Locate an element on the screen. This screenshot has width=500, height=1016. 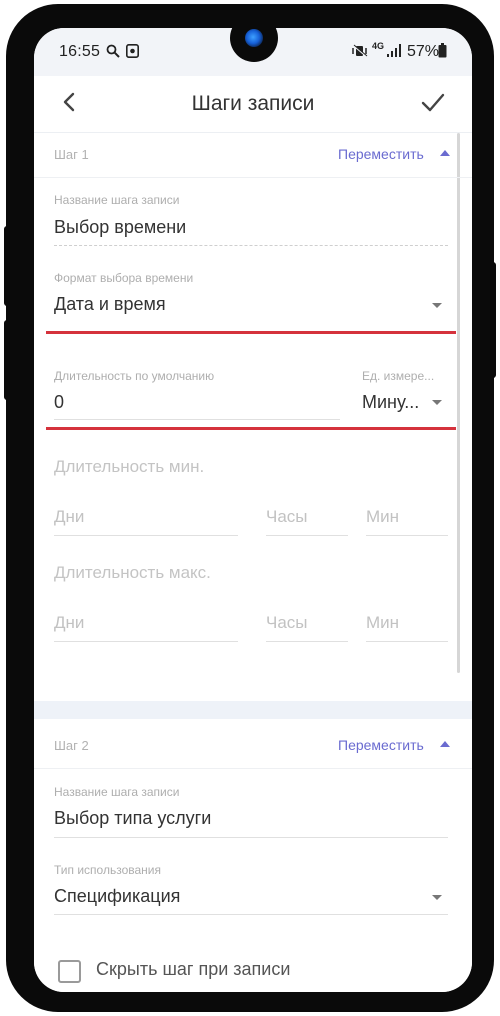
page-title: Шаги записи is located at coordinates (253, 103).